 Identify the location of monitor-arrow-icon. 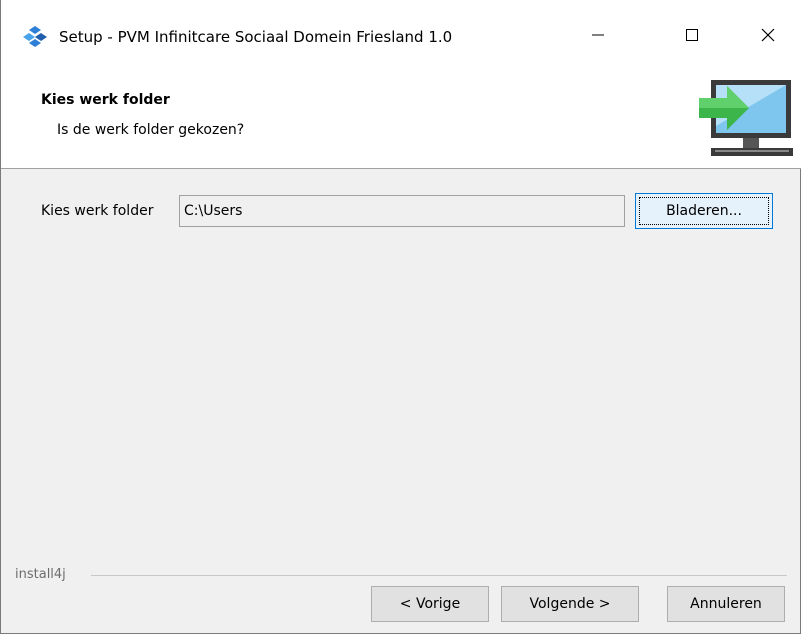
(746, 118).